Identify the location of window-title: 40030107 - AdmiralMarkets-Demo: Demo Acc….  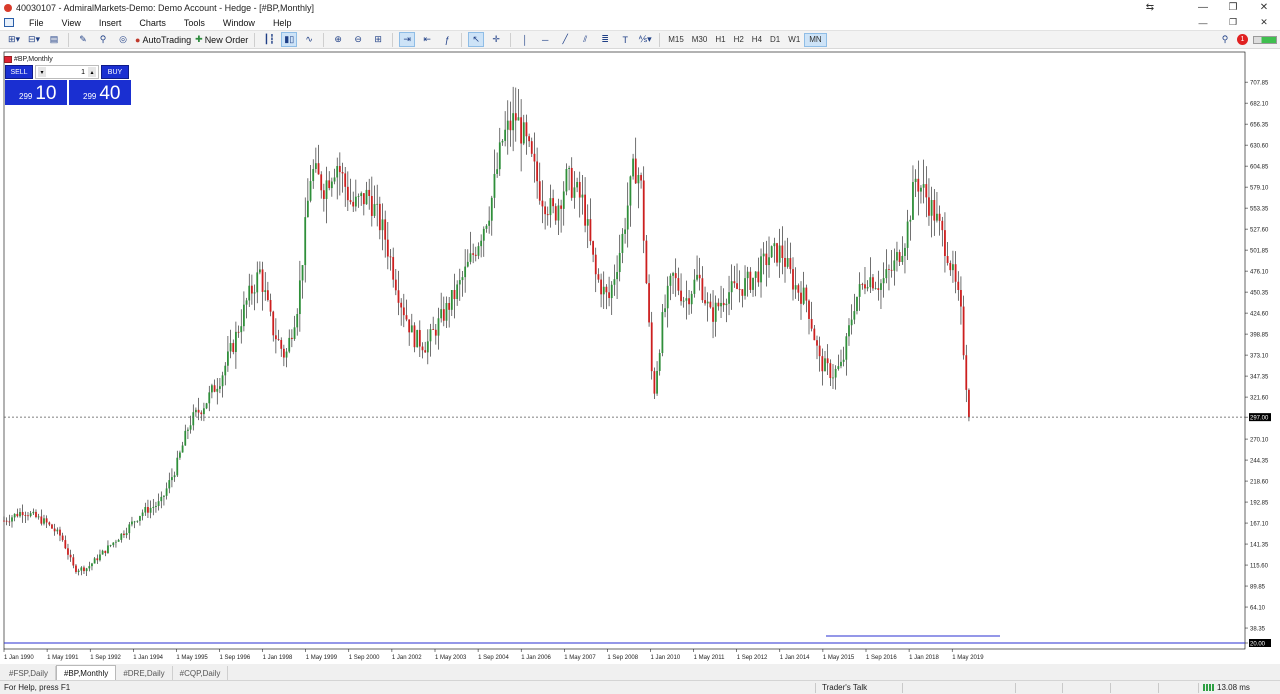
(165, 7).